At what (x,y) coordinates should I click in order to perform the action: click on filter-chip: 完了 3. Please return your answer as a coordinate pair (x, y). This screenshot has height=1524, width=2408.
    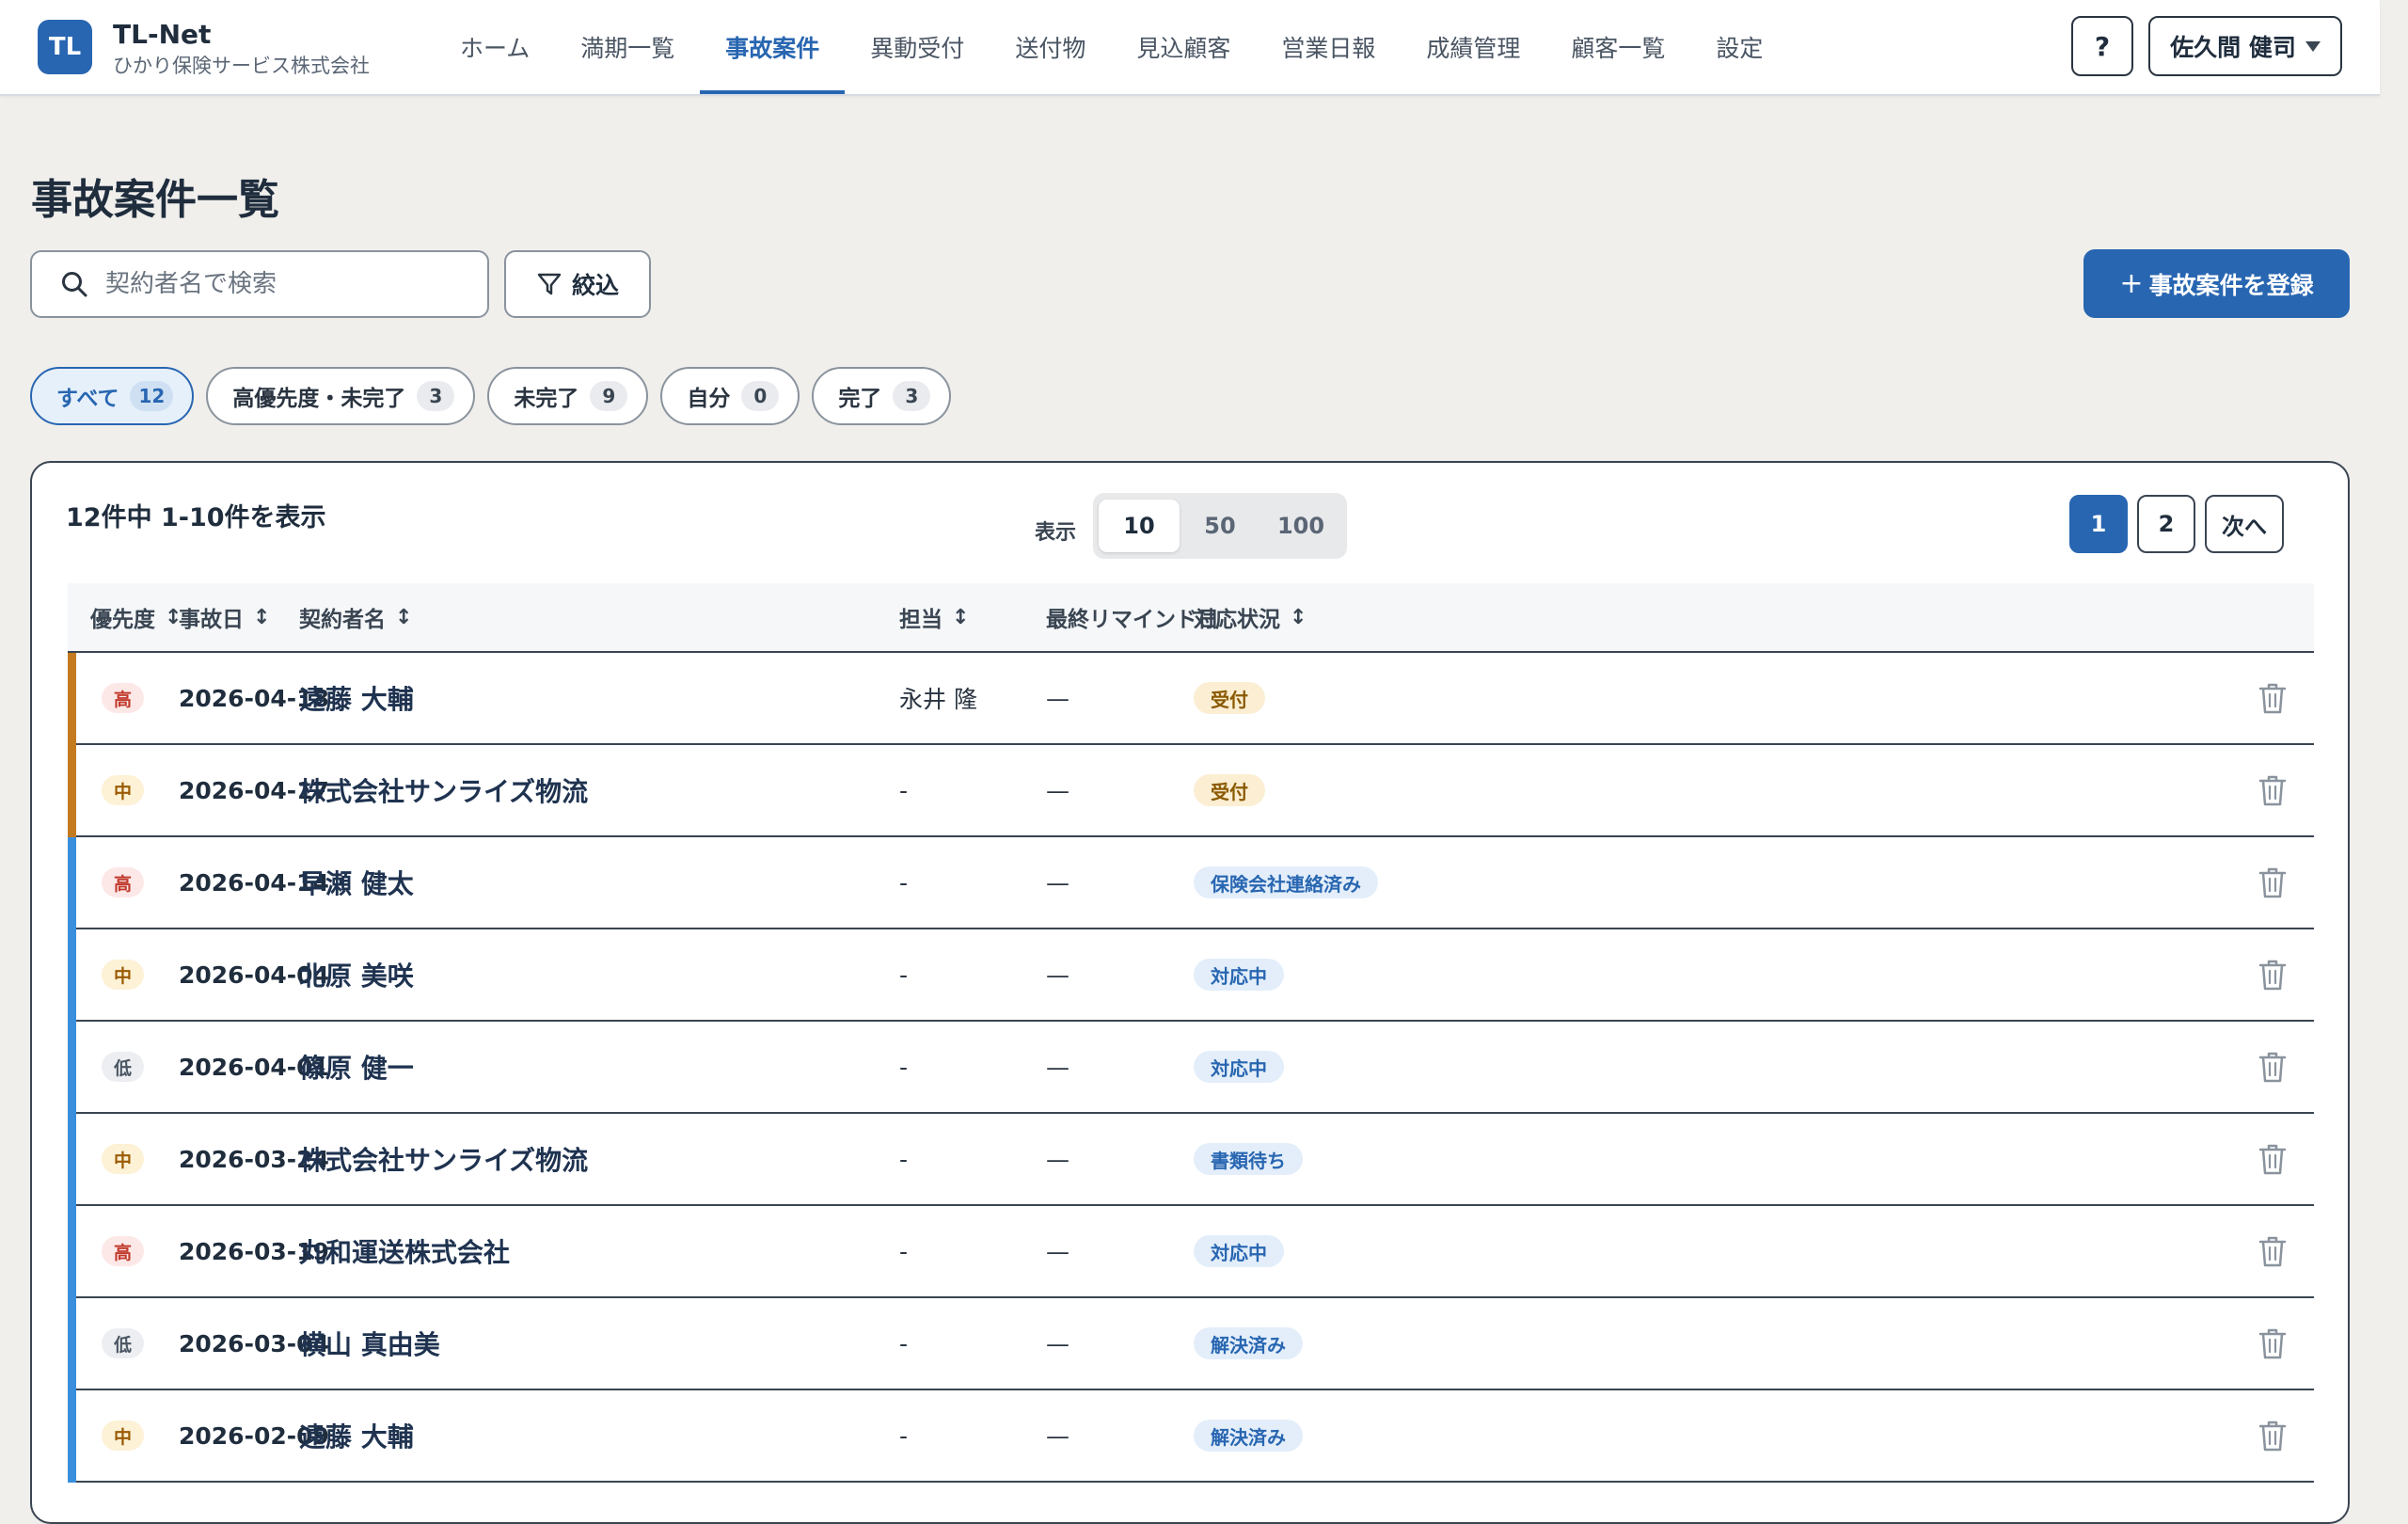
    Looking at the image, I should click on (882, 396).